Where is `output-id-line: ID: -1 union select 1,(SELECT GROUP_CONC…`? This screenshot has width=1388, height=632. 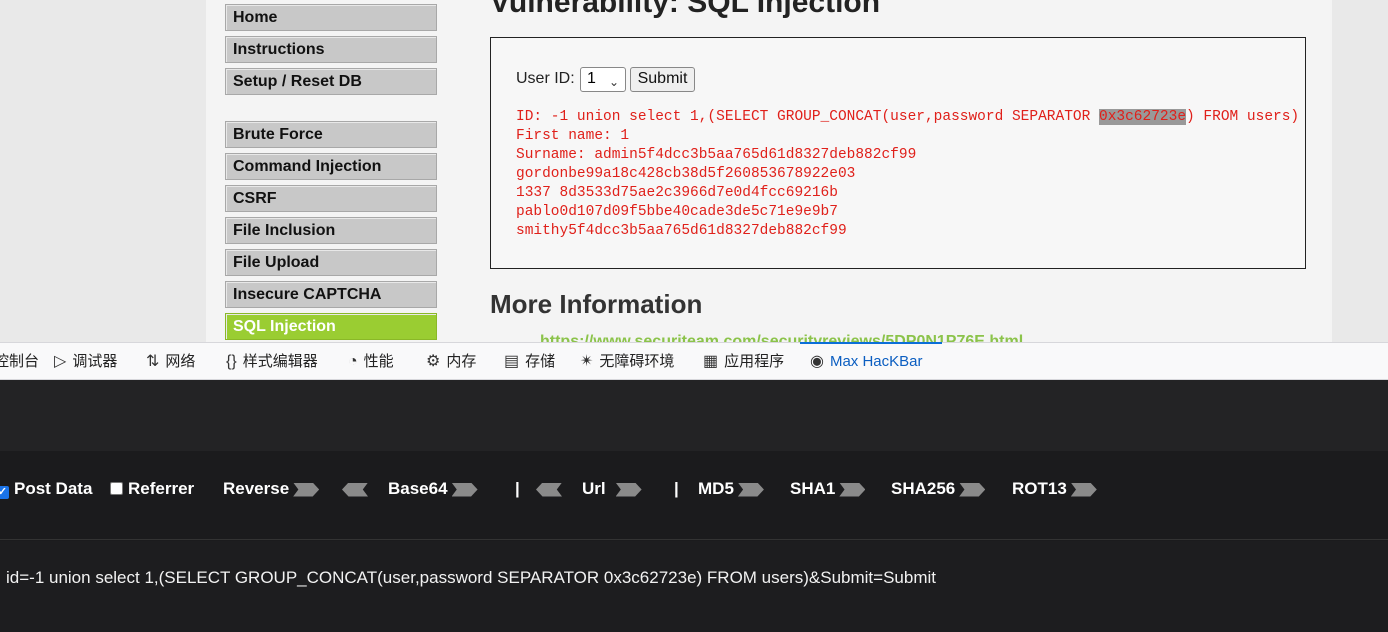
output-id-line: ID: -1 union select 1,(SELECT GROUP_CONC… is located at coordinates (907, 117).